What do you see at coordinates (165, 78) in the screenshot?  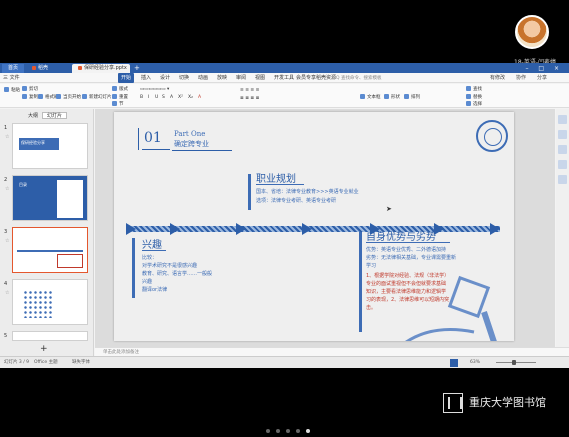 I see `menu-design: 设计` at bounding box center [165, 78].